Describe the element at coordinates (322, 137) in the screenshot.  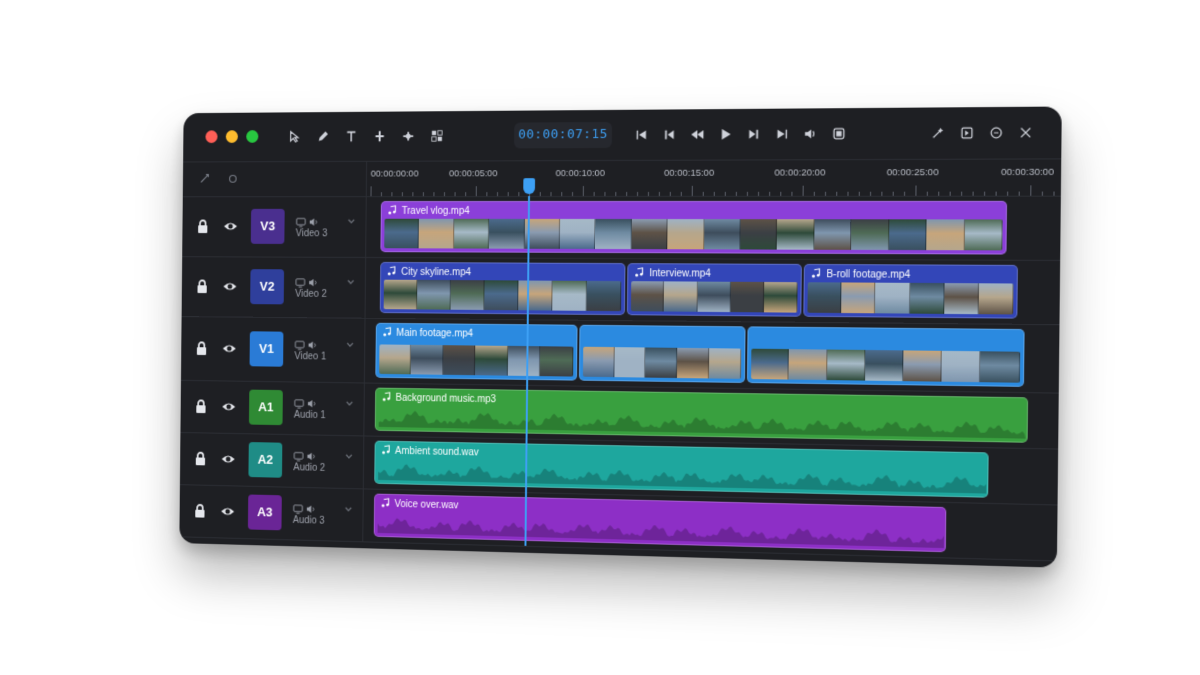
I see `pen-icon` at that location.